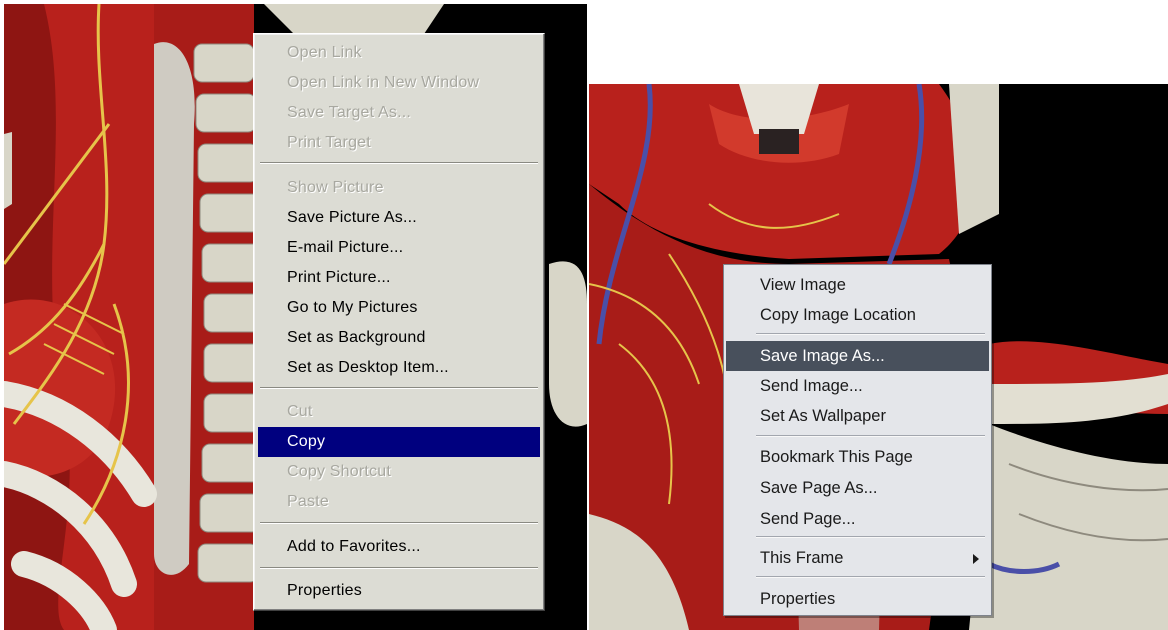 This screenshot has width=1168, height=630. Describe the element at coordinates (802, 558) in the screenshot. I see `menu-item-this-frame-label: This Frame` at that location.